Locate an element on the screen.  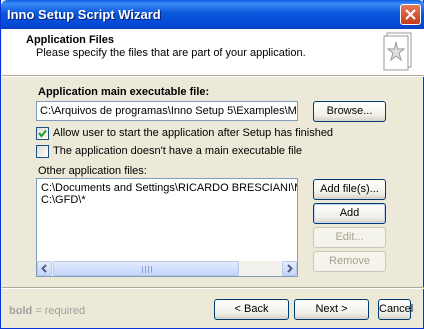
scrollbar-grip is located at coordinates (147, 269).